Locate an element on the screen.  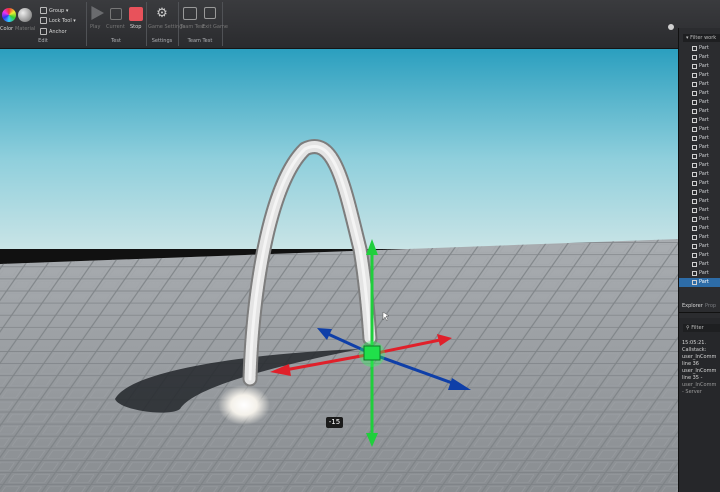
panel-tabs: Explorer Prop is located at coordinates (699, 306).